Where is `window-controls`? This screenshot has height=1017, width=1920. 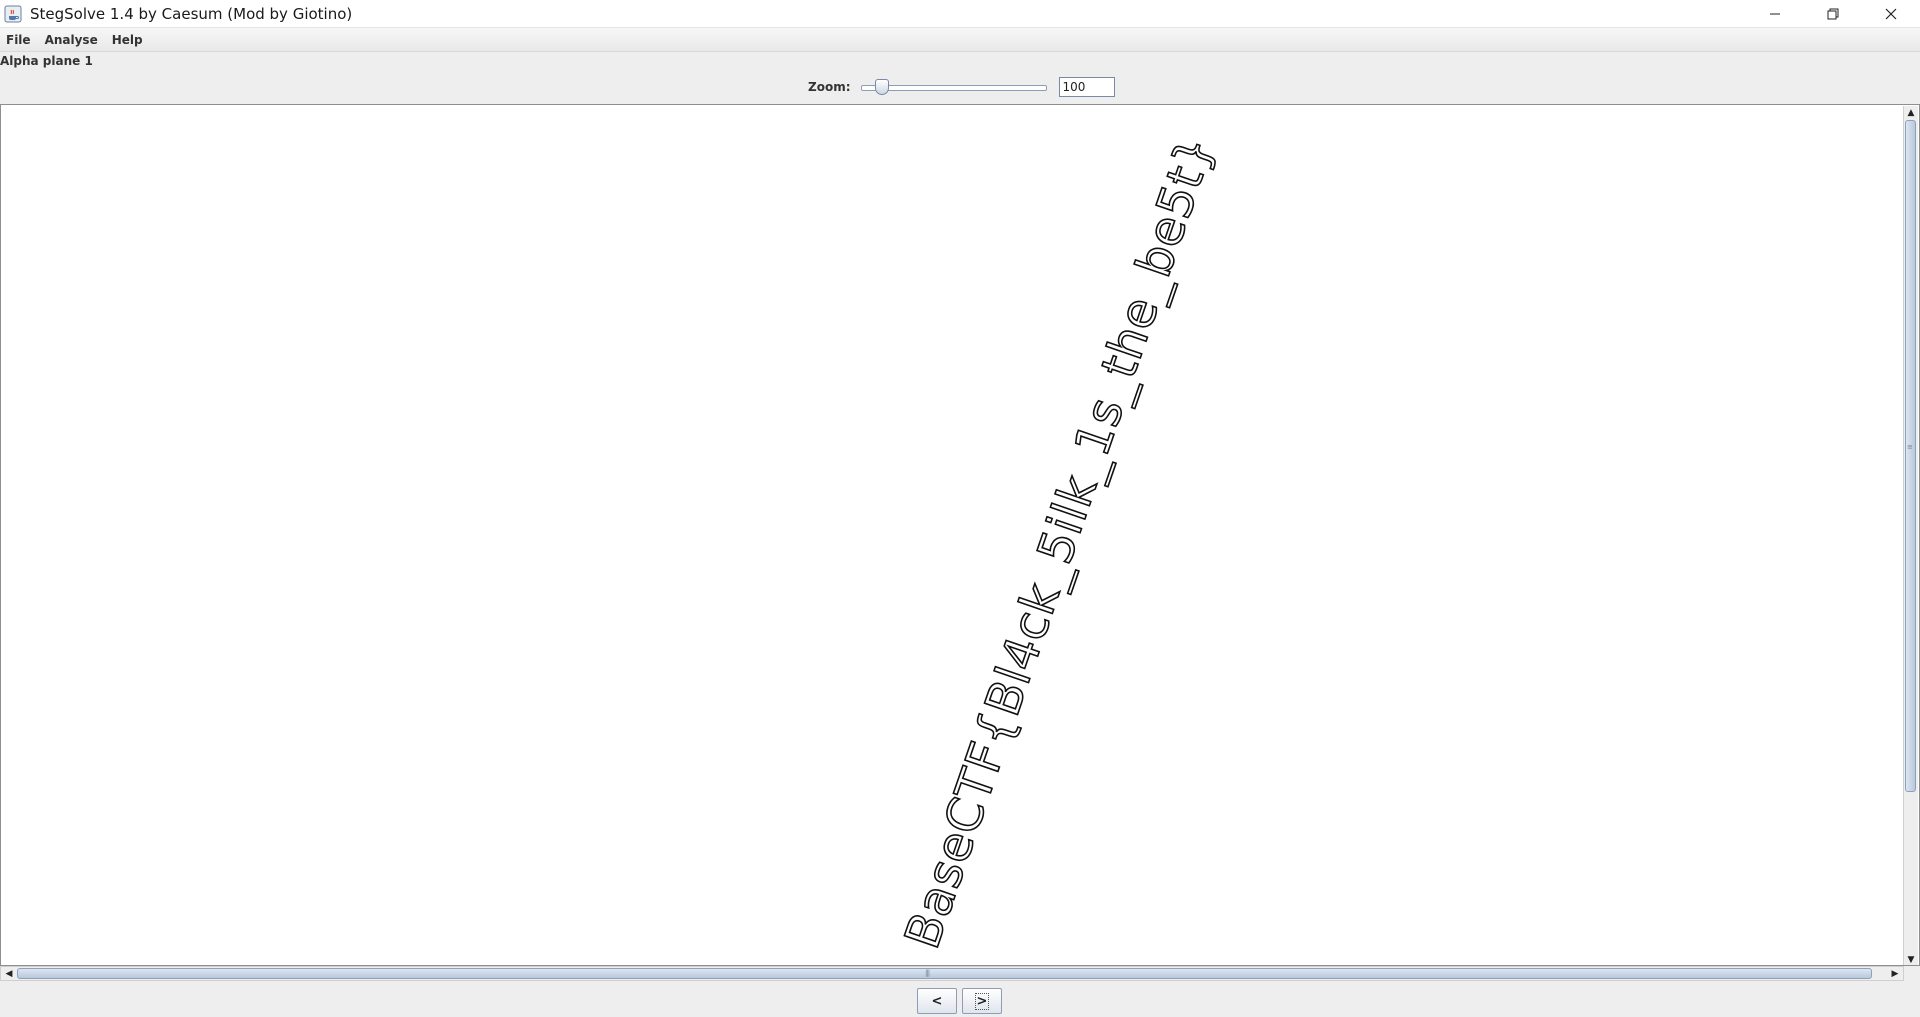 window-controls is located at coordinates (1833, 14).